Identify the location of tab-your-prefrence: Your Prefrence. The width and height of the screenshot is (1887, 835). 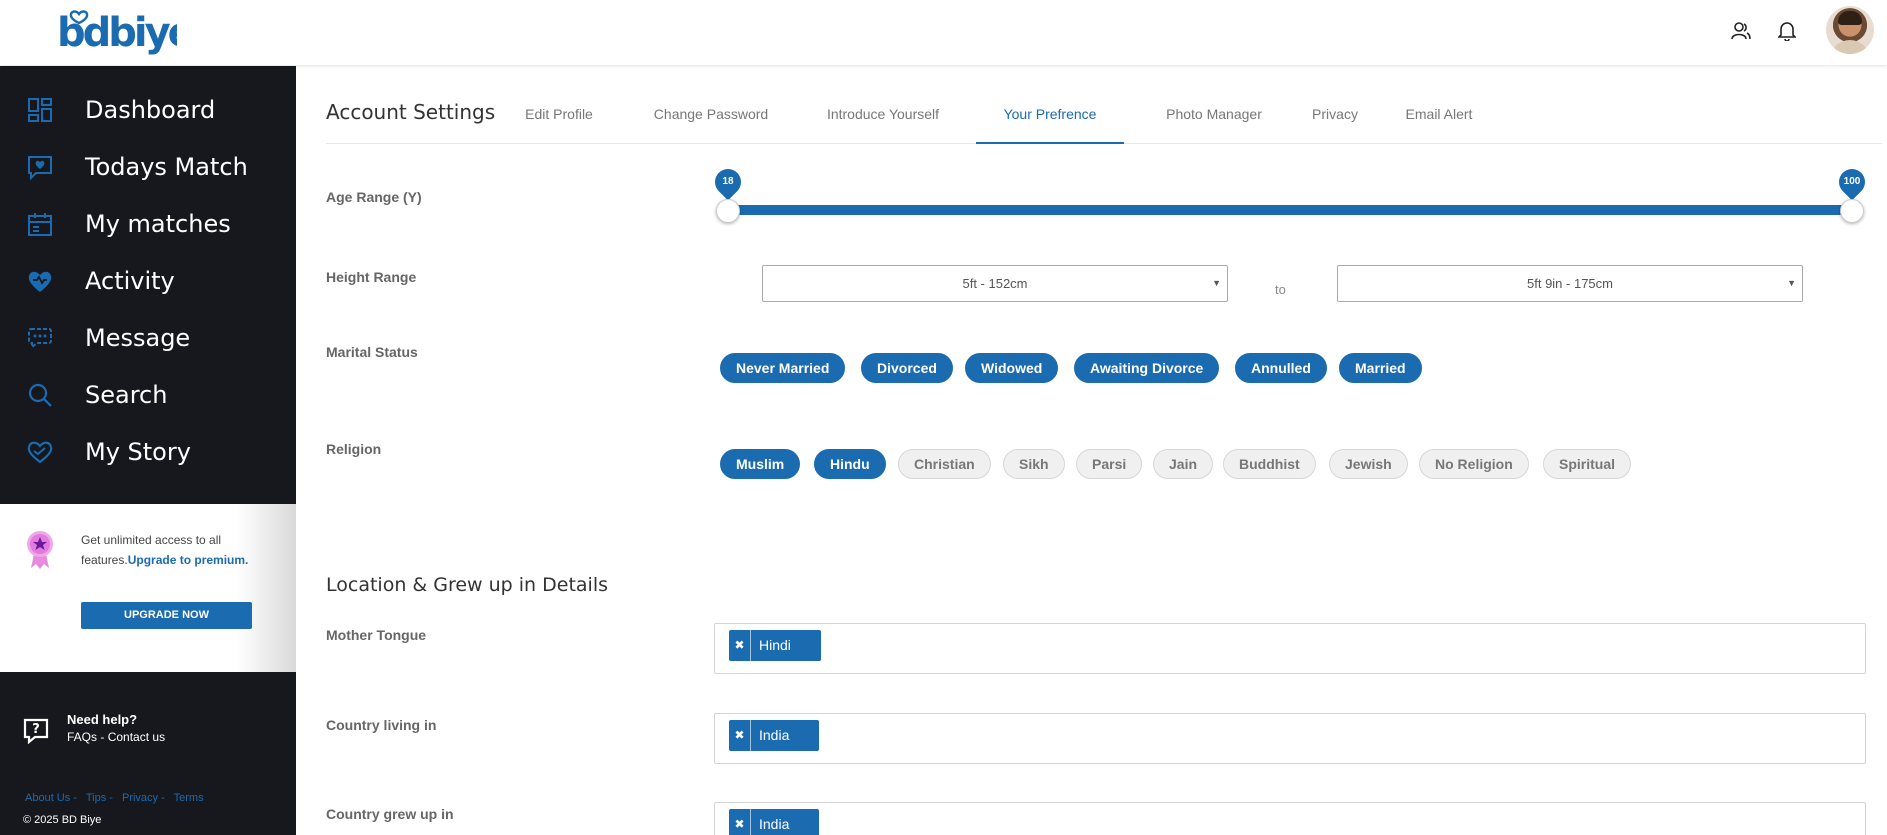
(1050, 115).